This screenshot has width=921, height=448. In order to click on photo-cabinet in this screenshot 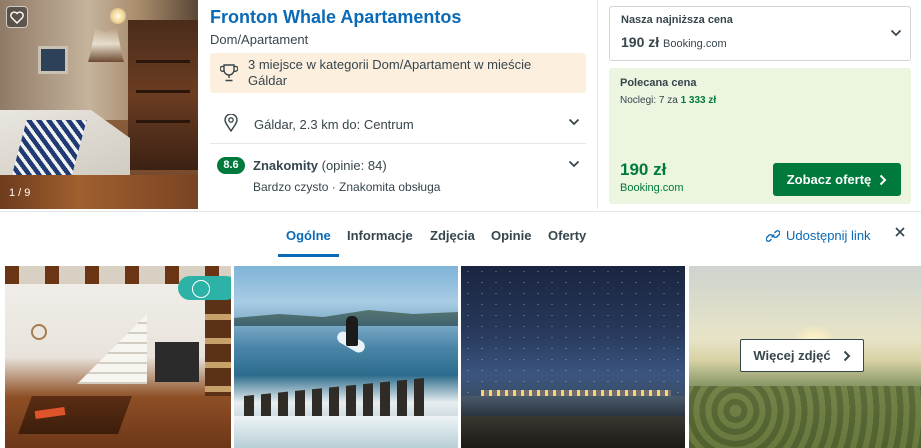, I will do `click(177, 362)`.